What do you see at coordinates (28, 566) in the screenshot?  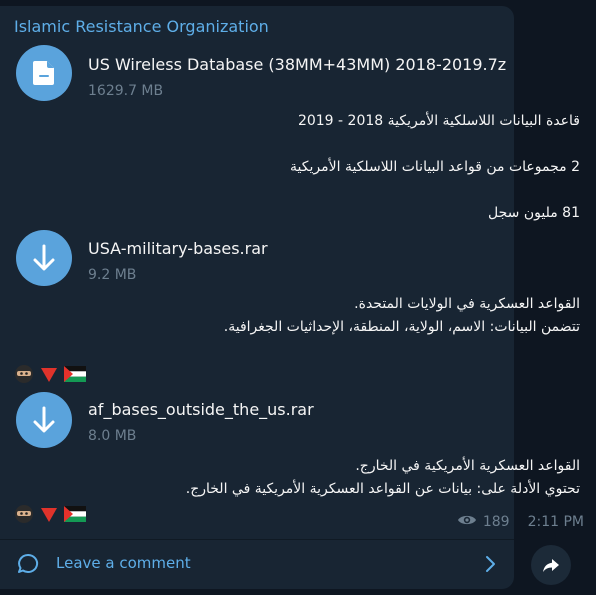 I see `comment-bubble-icon` at bounding box center [28, 566].